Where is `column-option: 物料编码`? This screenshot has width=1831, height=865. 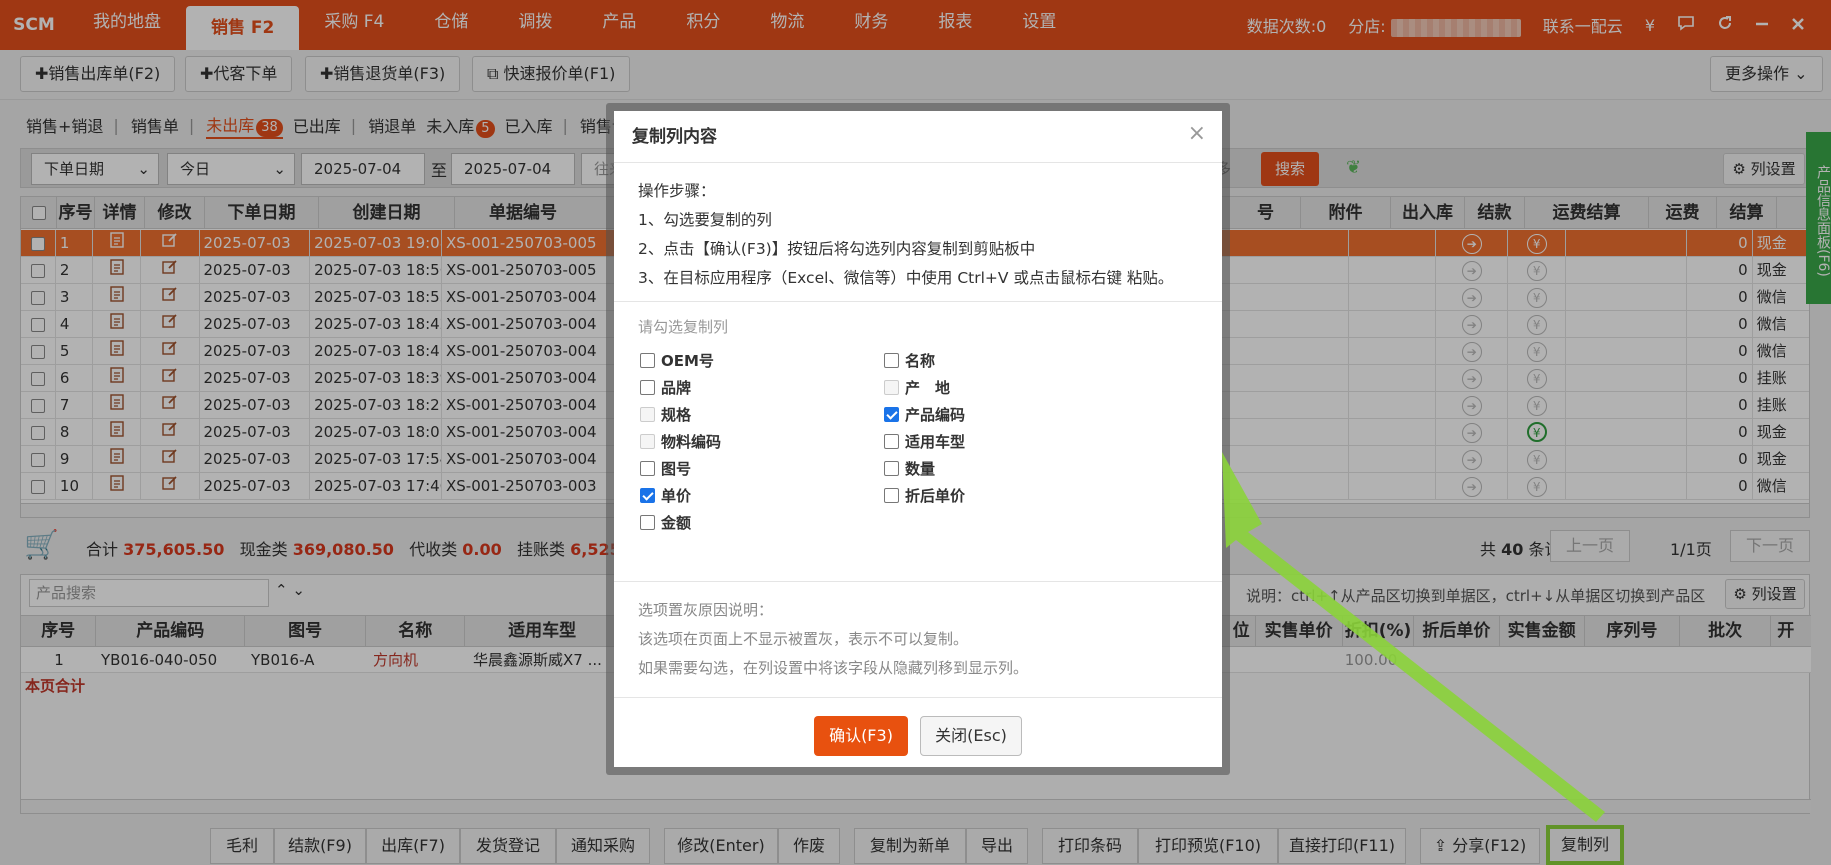 column-option: 物料编码 is located at coordinates (680, 441).